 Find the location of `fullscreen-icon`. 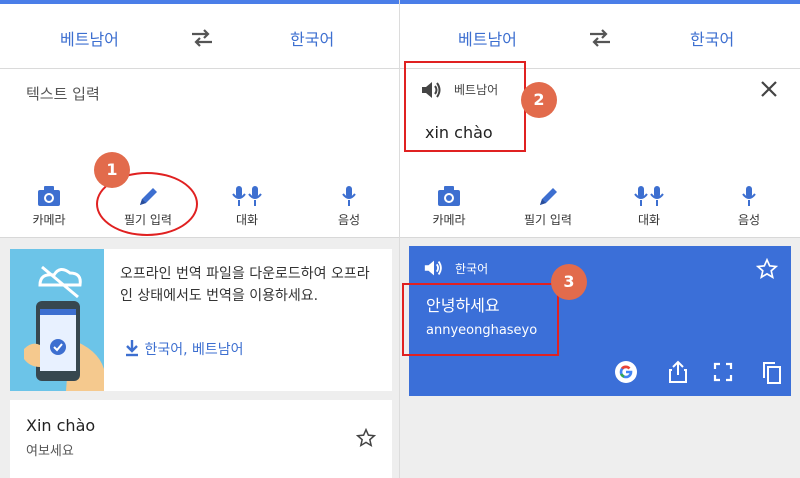

fullscreen-icon is located at coordinates (723, 372).